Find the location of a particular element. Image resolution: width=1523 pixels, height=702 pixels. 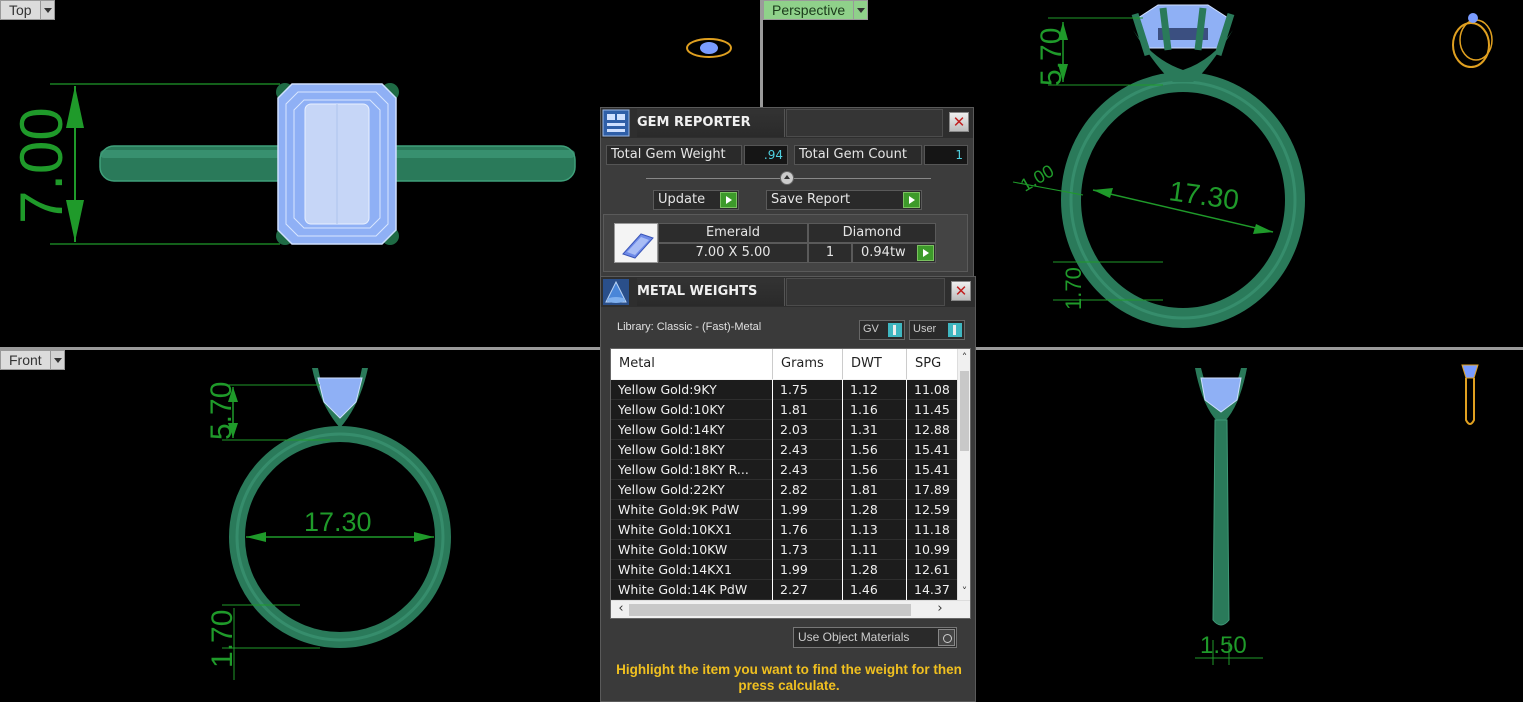

gem-reporter-icon is located at coordinates (616, 123).